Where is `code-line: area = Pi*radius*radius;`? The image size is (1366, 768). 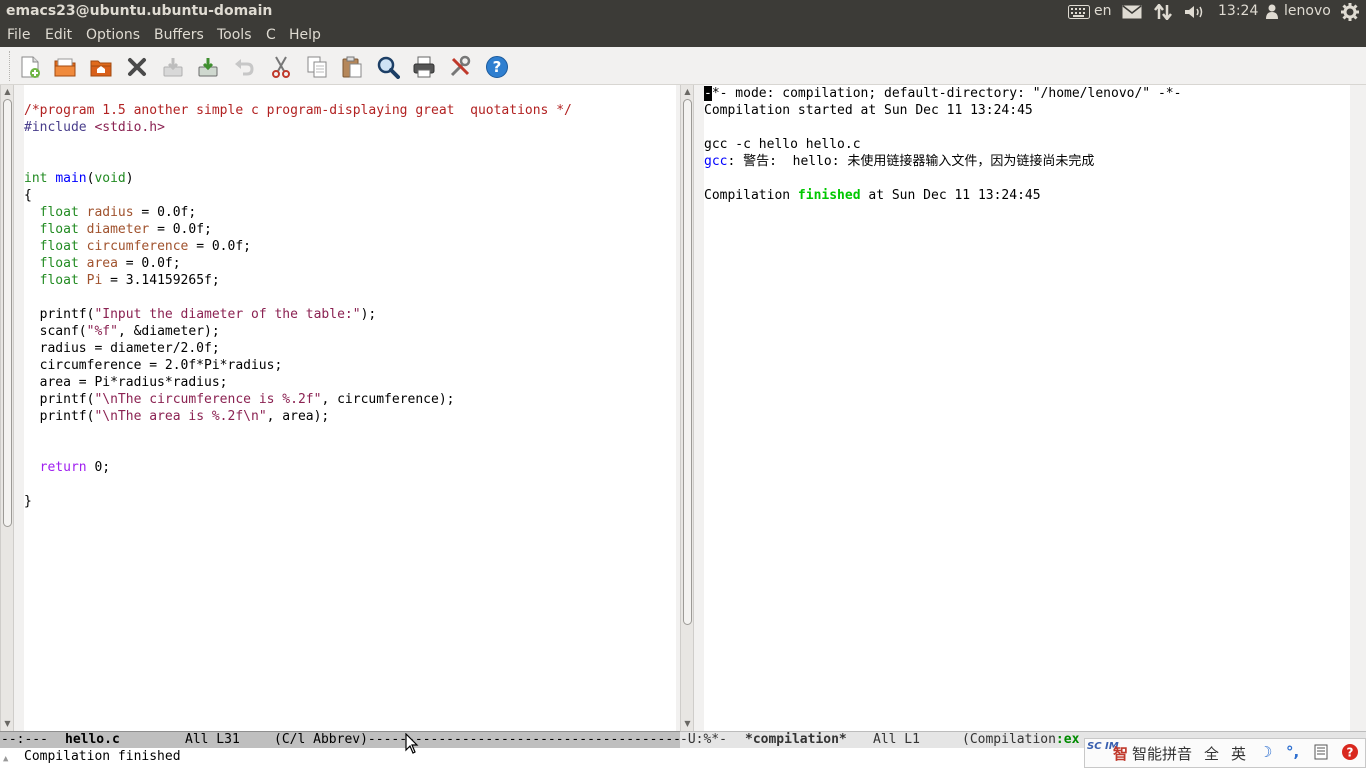 code-line: area = Pi*radius*radius; is located at coordinates (126, 382).